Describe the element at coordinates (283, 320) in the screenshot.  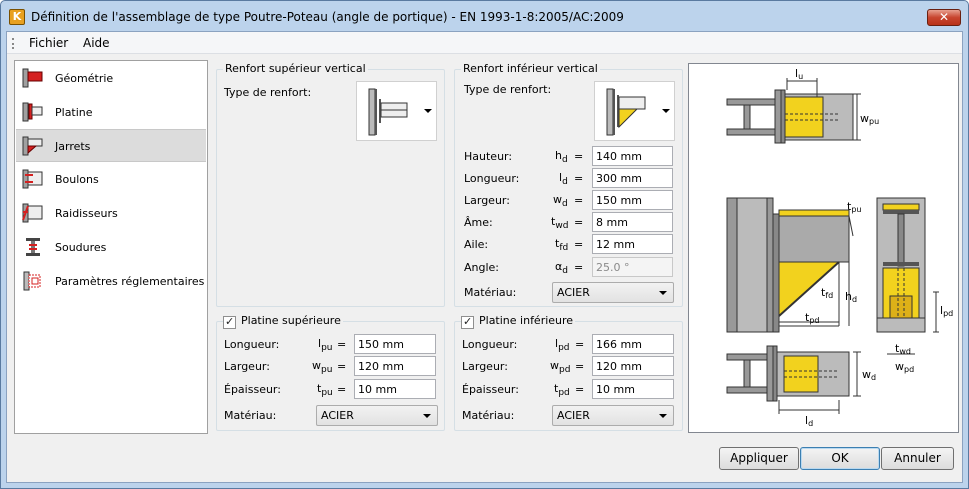
I see `group-title: Platine supérieure` at that location.